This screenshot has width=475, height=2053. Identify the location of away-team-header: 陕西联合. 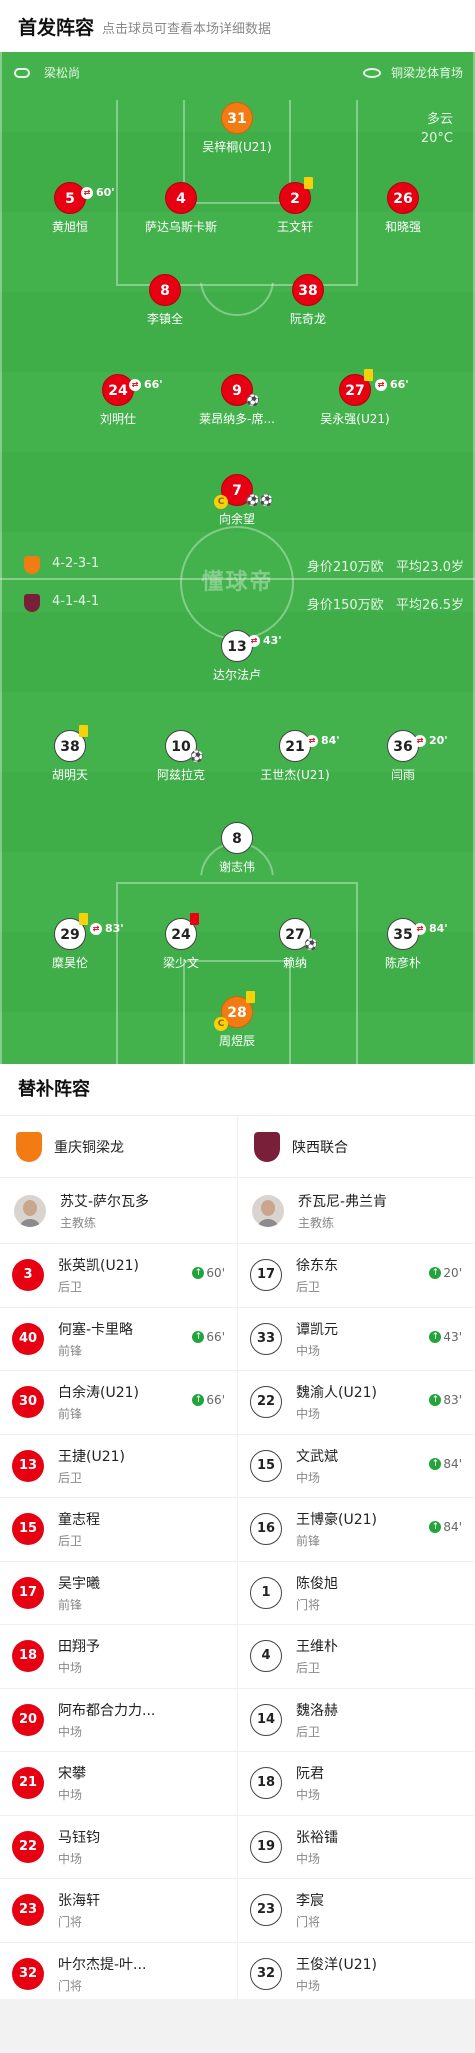
(356, 1147).